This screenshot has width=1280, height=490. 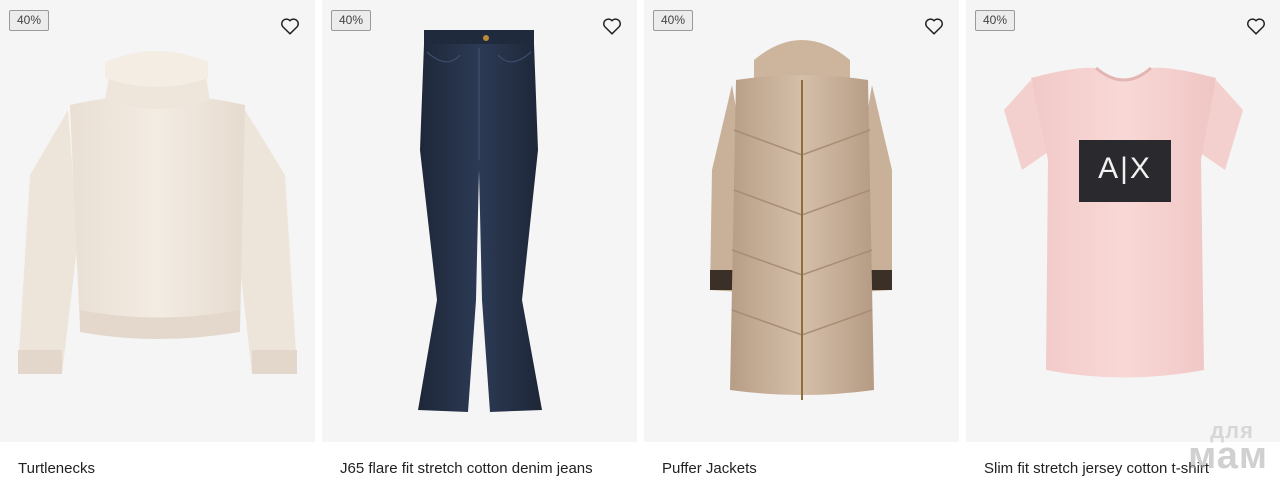 I want to click on turtleneck-sweater-image, so click(x=157, y=212).